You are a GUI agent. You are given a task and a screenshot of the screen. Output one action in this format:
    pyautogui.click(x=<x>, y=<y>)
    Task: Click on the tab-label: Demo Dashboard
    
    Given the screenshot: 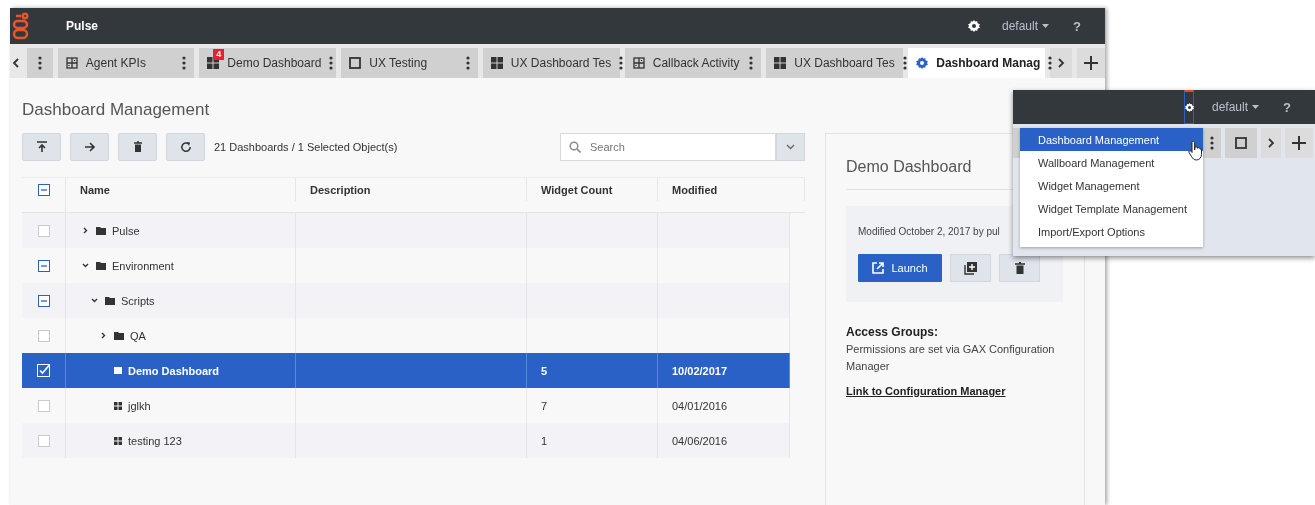 What is the action you would take?
    pyautogui.click(x=274, y=63)
    